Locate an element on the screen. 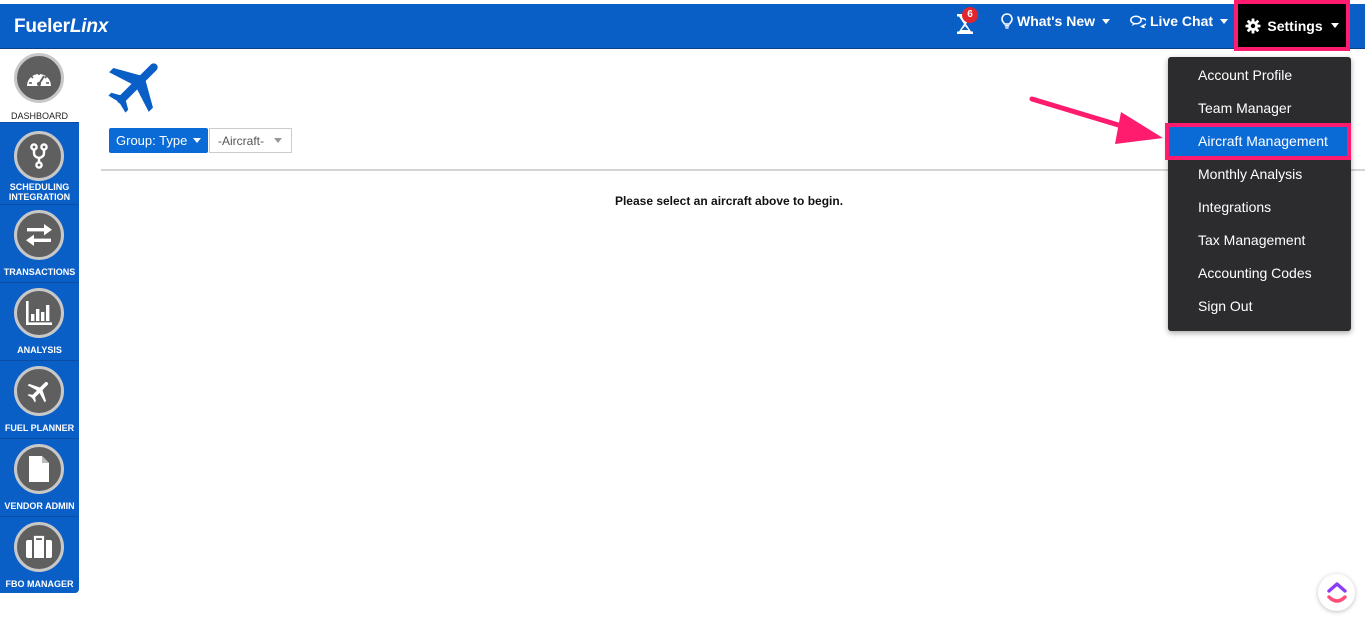  speedometer-icon is located at coordinates (39, 78).